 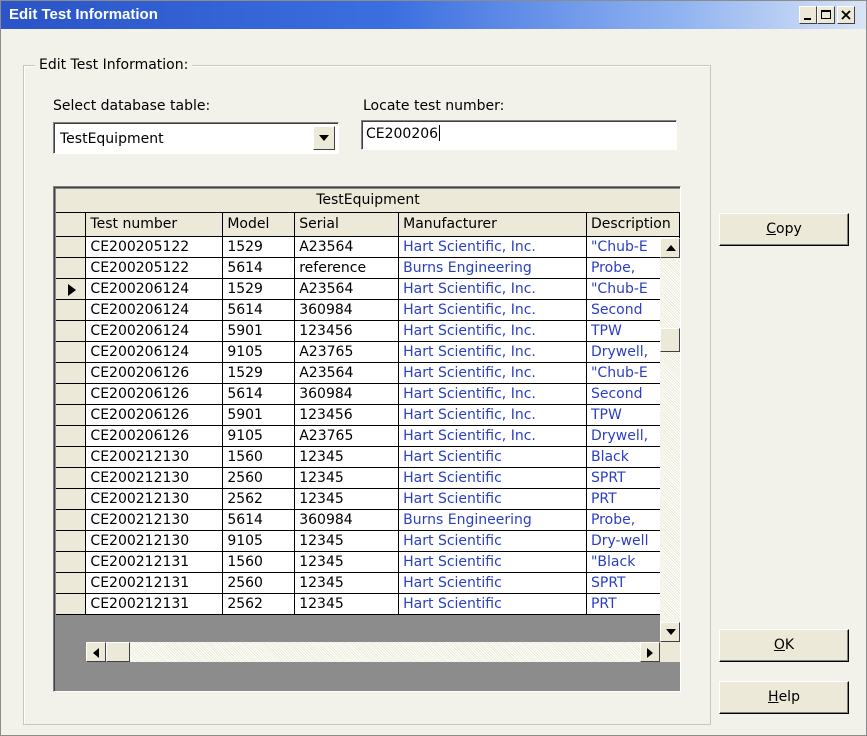 What do you see at coordinates (650, 652) in the screenshot?
I see `scroll-right-button` at bounding box center [650, 652].